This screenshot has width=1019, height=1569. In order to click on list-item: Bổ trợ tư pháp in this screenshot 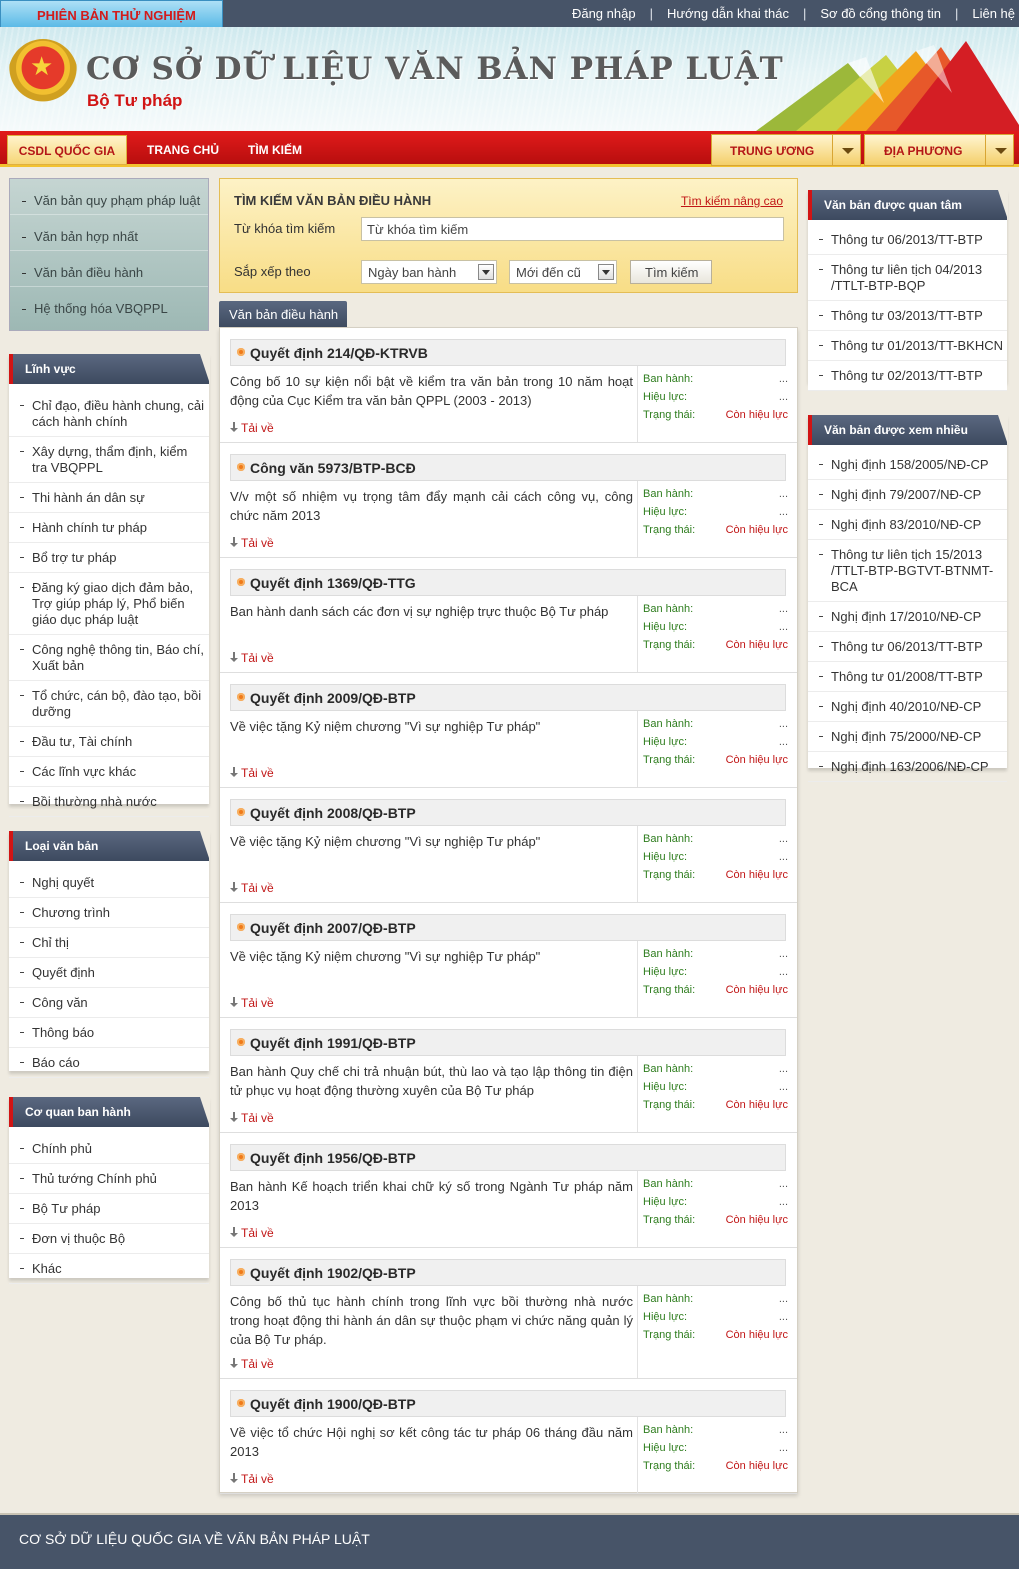, I will do `click(109, 558)`.